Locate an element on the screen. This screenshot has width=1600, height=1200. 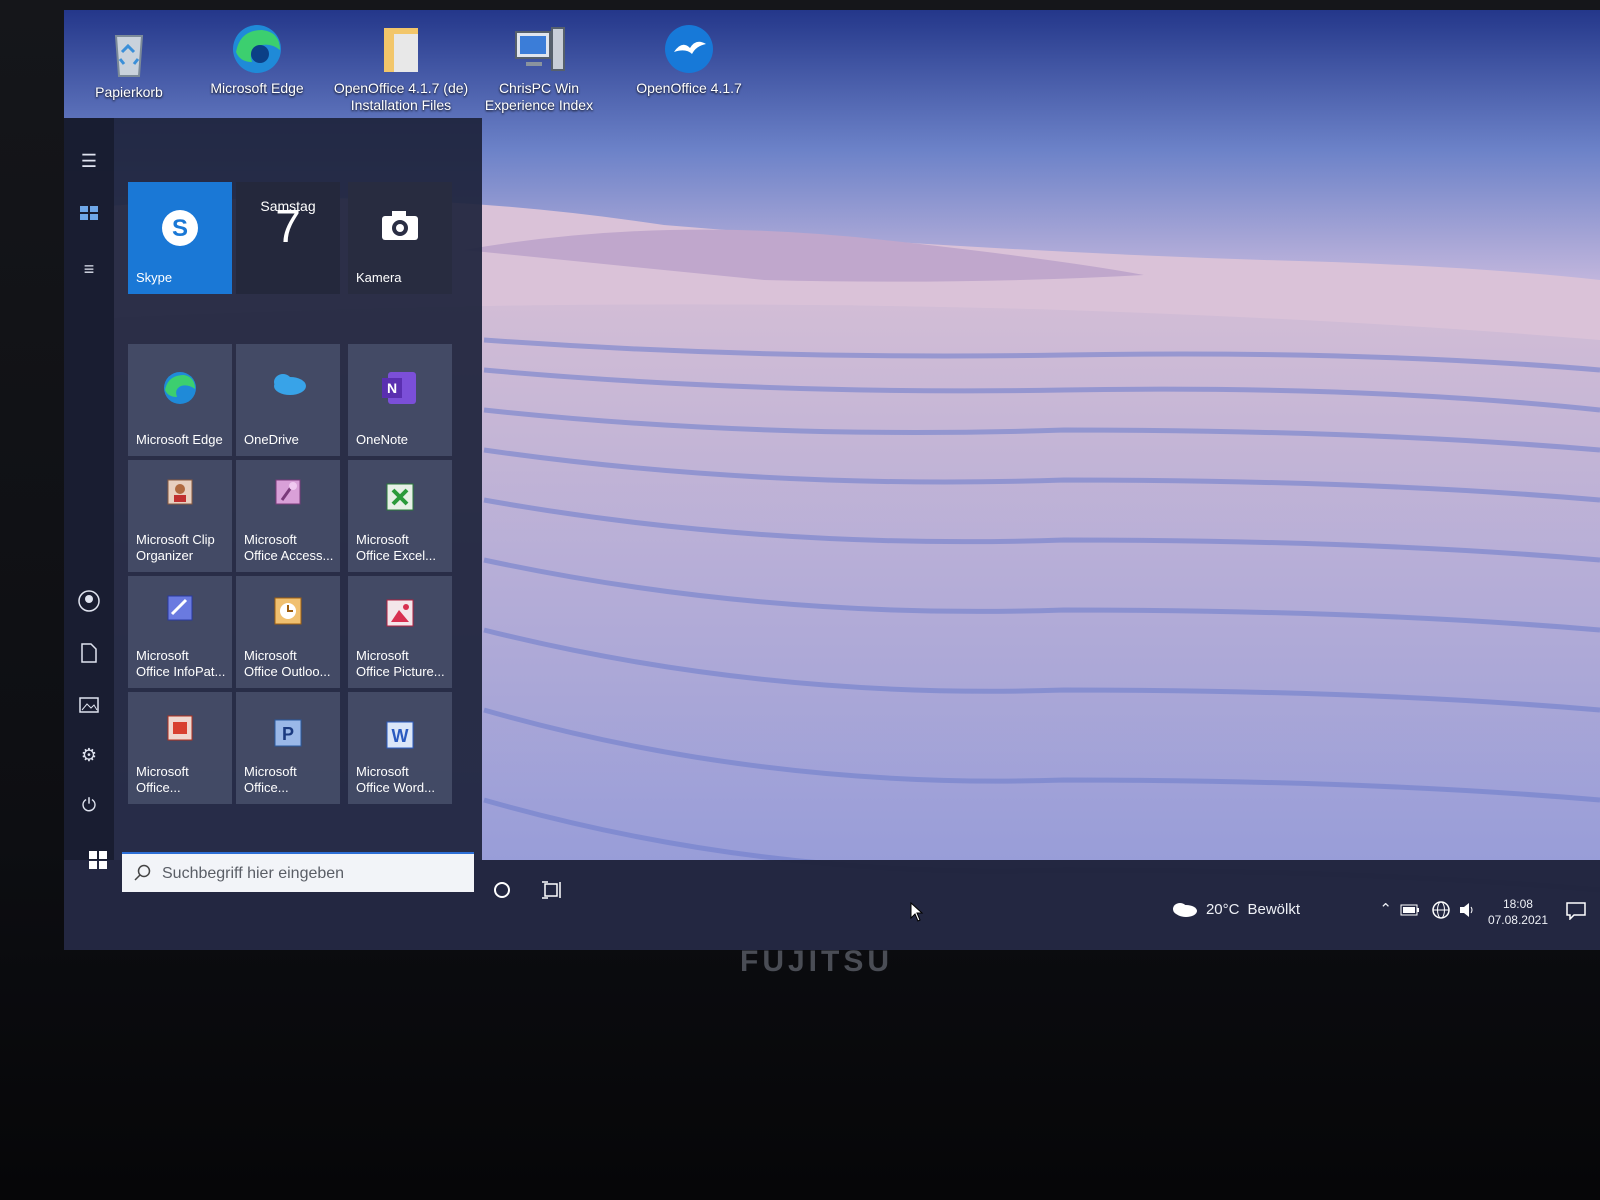
start-menu-rail: ☰ ≡ ⚙ ⏻ is located at coordinates (89, 489).